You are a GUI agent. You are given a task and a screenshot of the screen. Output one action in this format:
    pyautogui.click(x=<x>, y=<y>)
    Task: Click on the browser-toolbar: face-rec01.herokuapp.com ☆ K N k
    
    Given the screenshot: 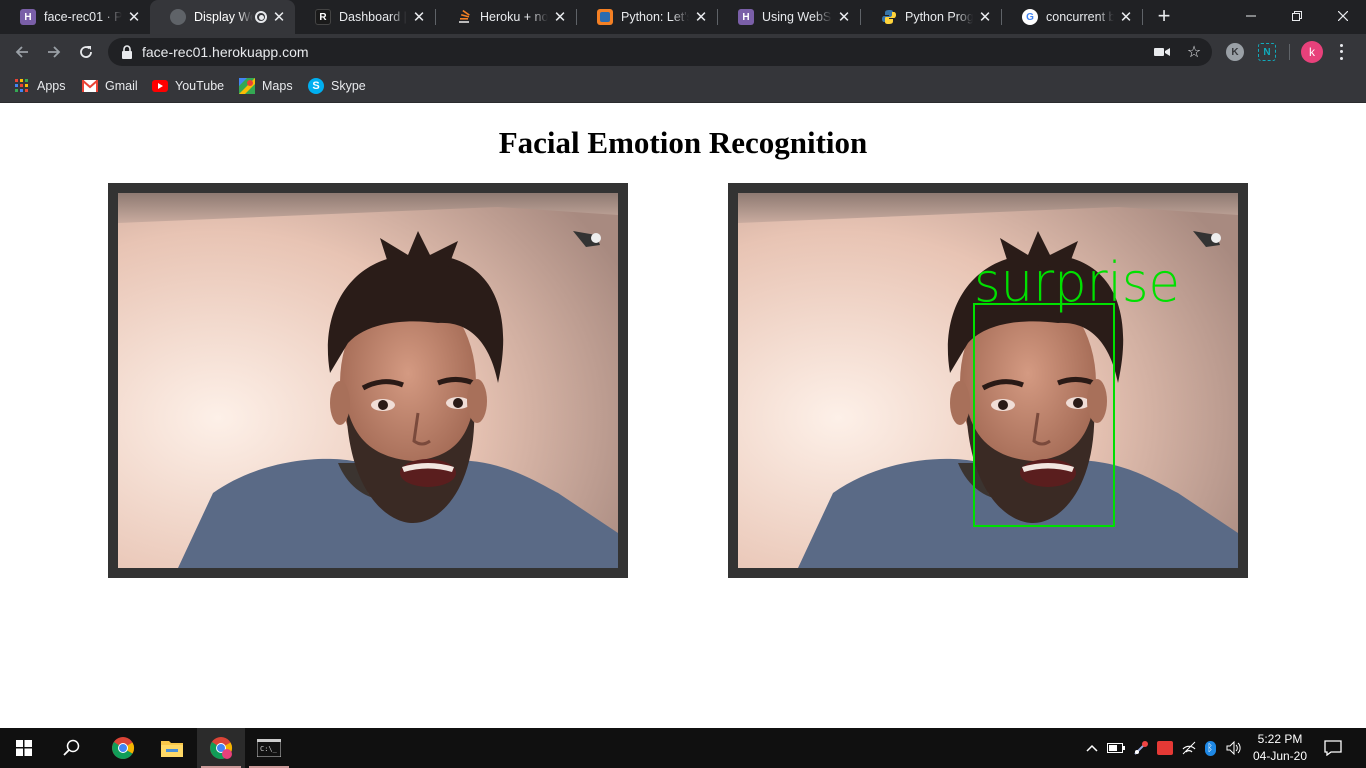 What is the action you would take?
    pyautogui.click(x=683, y=52)
    